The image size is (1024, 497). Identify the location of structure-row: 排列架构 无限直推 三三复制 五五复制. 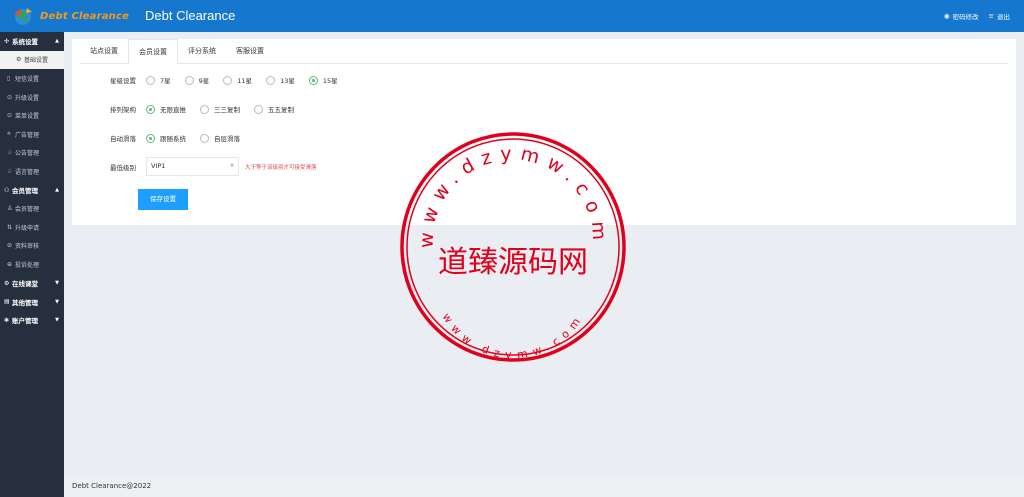
(544, 109).